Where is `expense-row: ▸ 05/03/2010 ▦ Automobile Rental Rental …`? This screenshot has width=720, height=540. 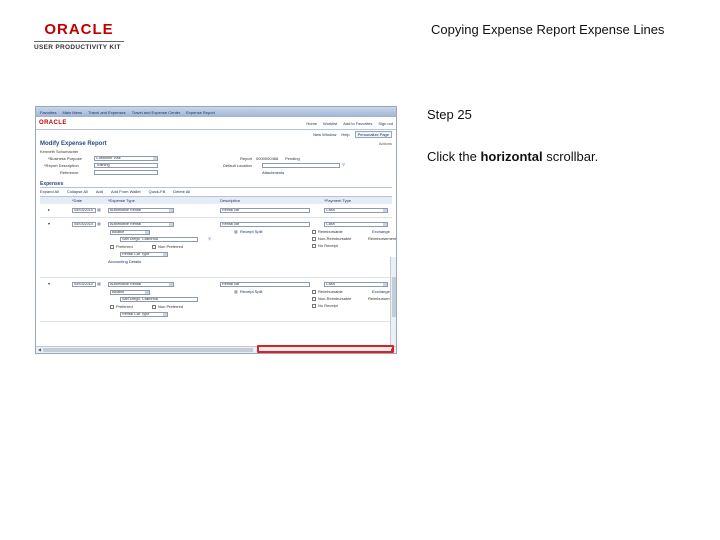
expense-row: ▸ 05/03/2010 ▦ Automobile Rental Rental … is located at coordinates (216, 211).